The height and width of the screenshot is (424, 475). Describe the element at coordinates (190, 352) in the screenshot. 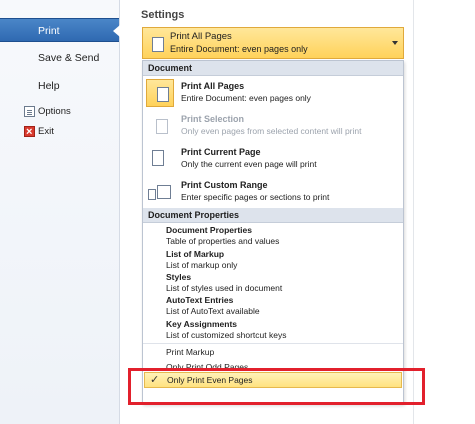

I see `option-print-markup: Print Markup` at that location.